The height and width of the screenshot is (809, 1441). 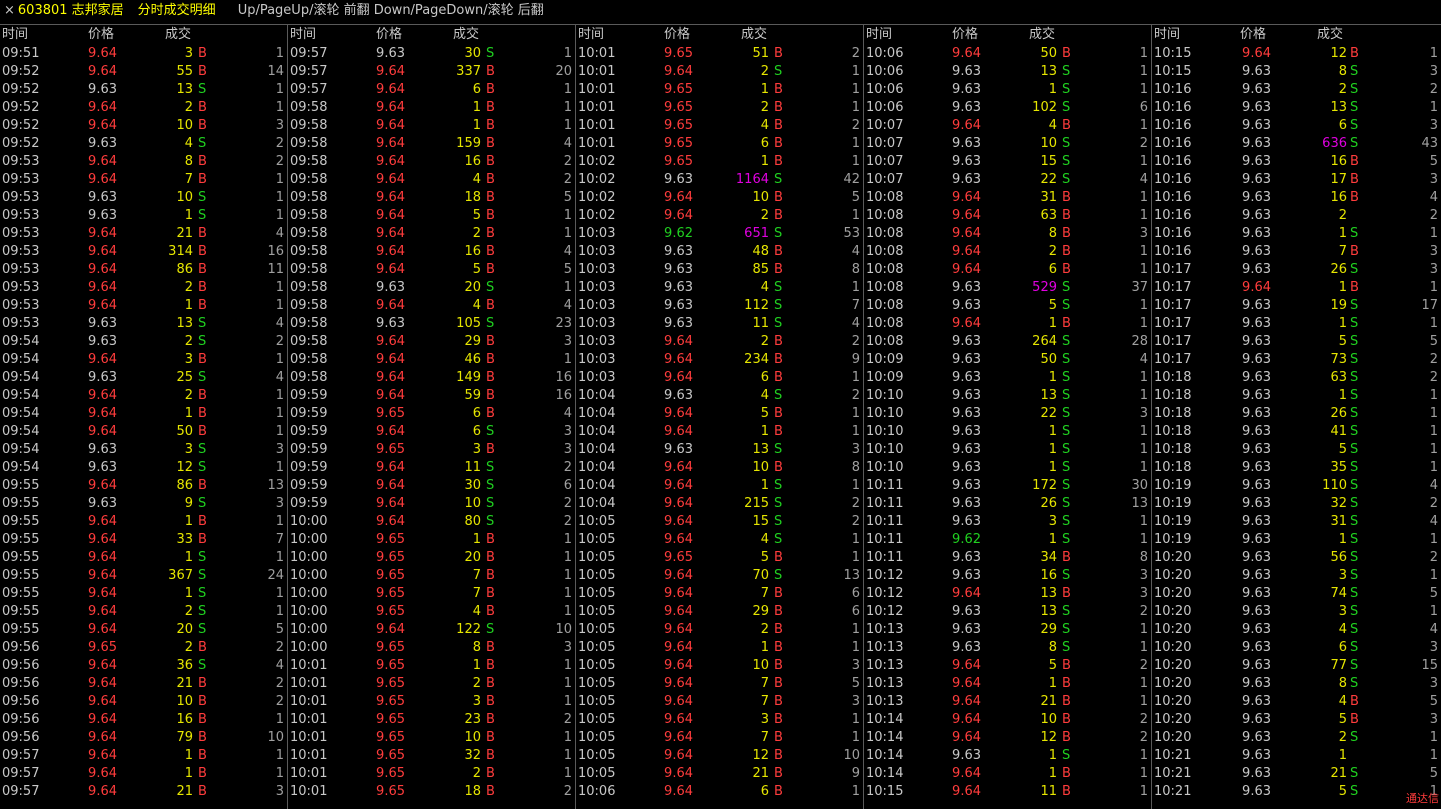 I want to click on tick-row: 10:01 9.64 2 S 1, so click(x=719, y=72).